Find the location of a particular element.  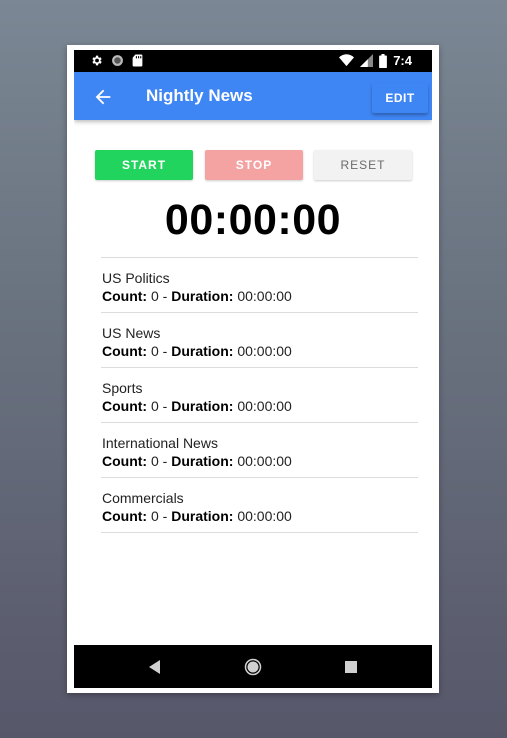

settings-icon is located at coordinates (97, 60).